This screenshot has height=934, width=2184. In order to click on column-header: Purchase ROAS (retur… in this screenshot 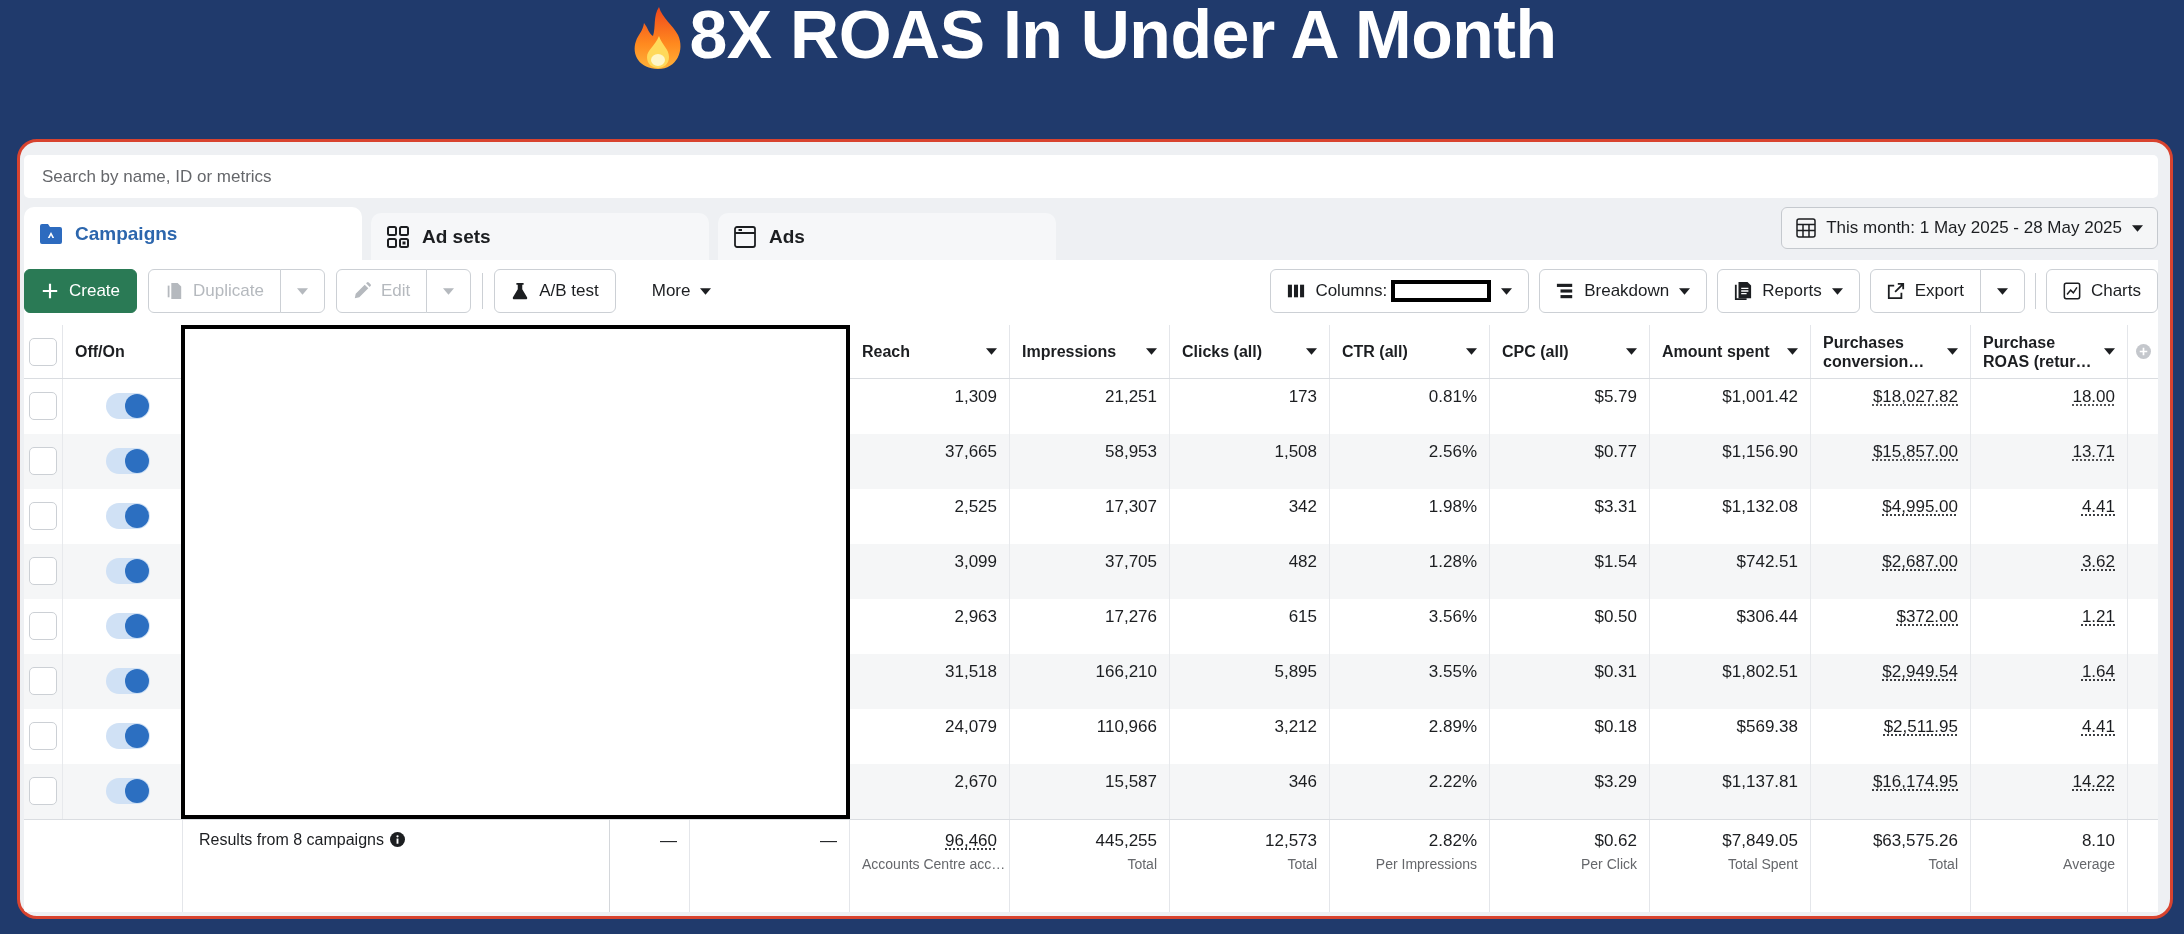, I will do `click(2049, 351)`.